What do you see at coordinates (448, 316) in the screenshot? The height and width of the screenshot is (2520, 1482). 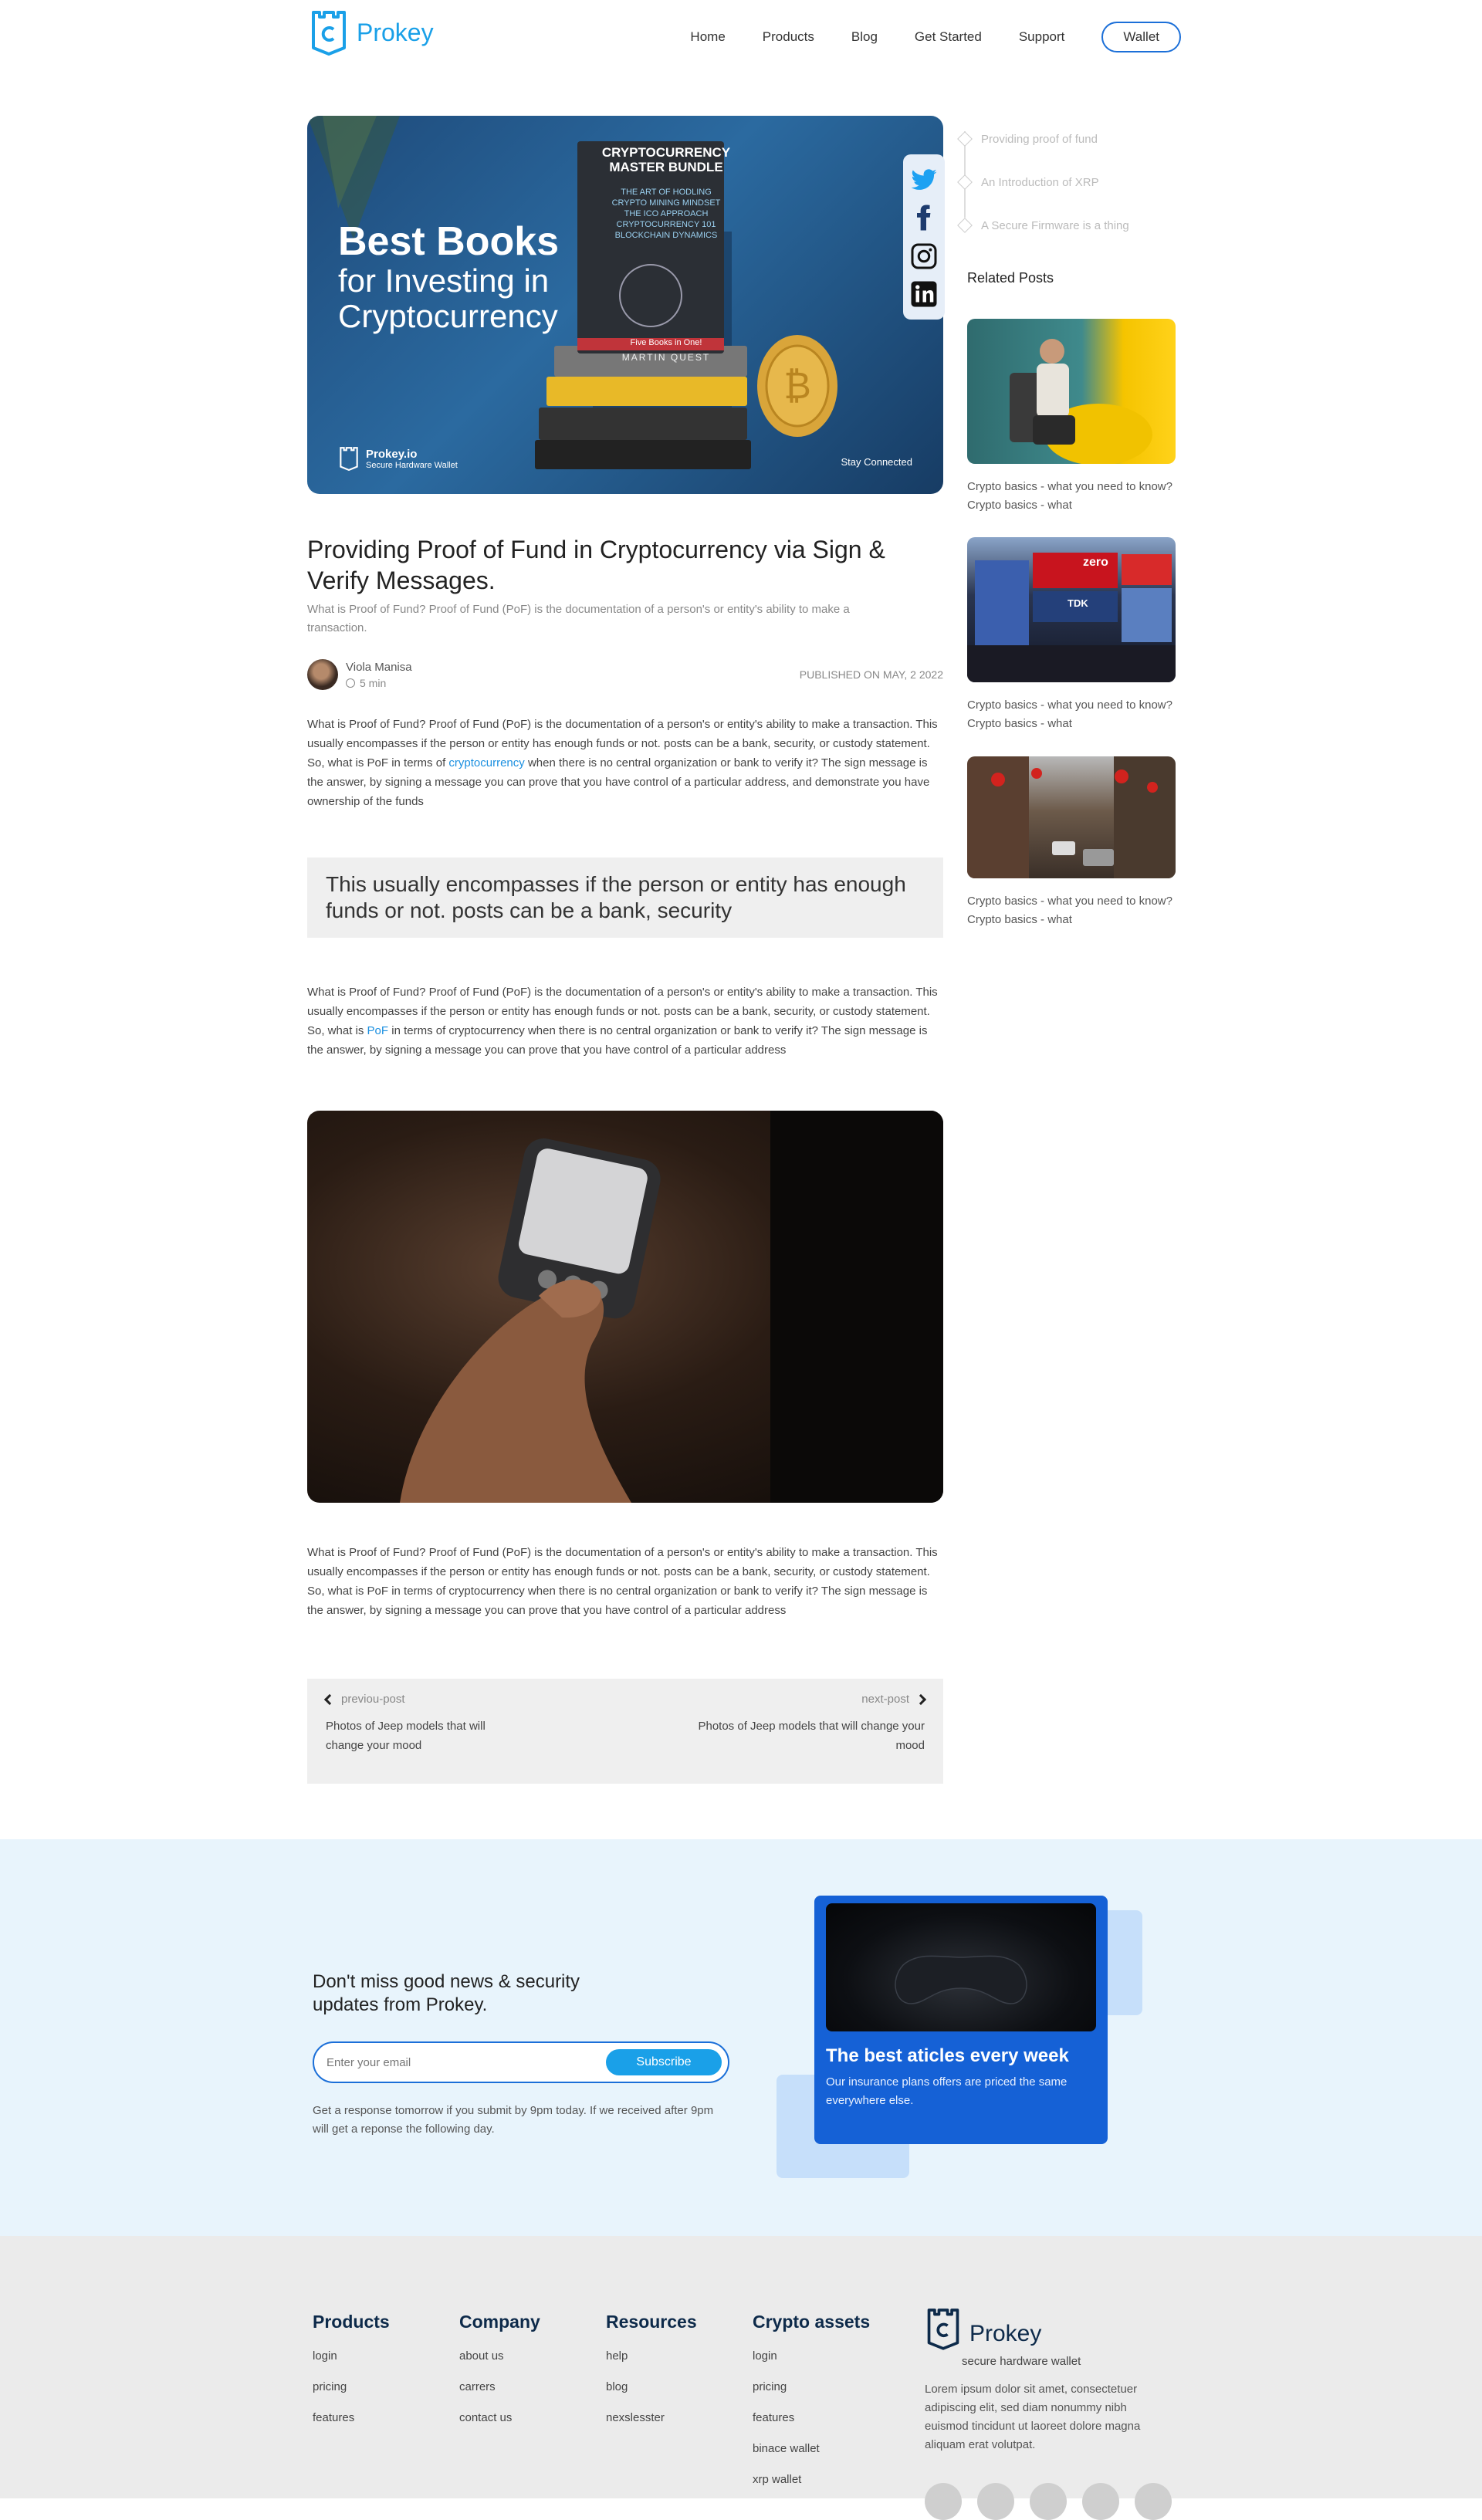 I see `hero-title-line3: Cryptocurrency` at bounding box center [448, 316].